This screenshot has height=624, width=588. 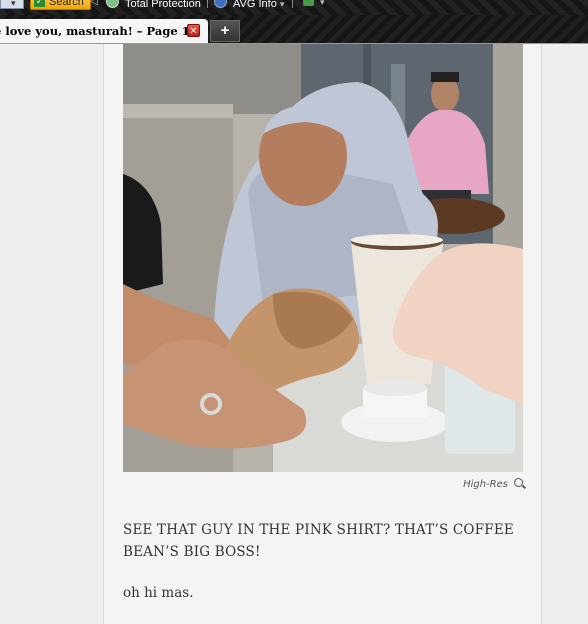 What do you see at coordinates (485, 484) in the screenshot?
I see `high-res-label: High-Res` at bounding box center [485, 484].